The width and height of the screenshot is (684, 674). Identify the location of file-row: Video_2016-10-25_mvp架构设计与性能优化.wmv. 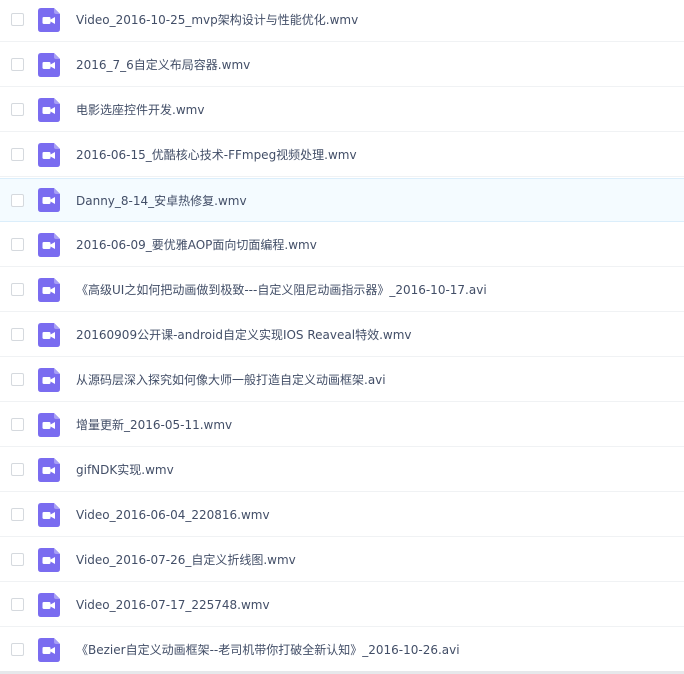
(342, 21).